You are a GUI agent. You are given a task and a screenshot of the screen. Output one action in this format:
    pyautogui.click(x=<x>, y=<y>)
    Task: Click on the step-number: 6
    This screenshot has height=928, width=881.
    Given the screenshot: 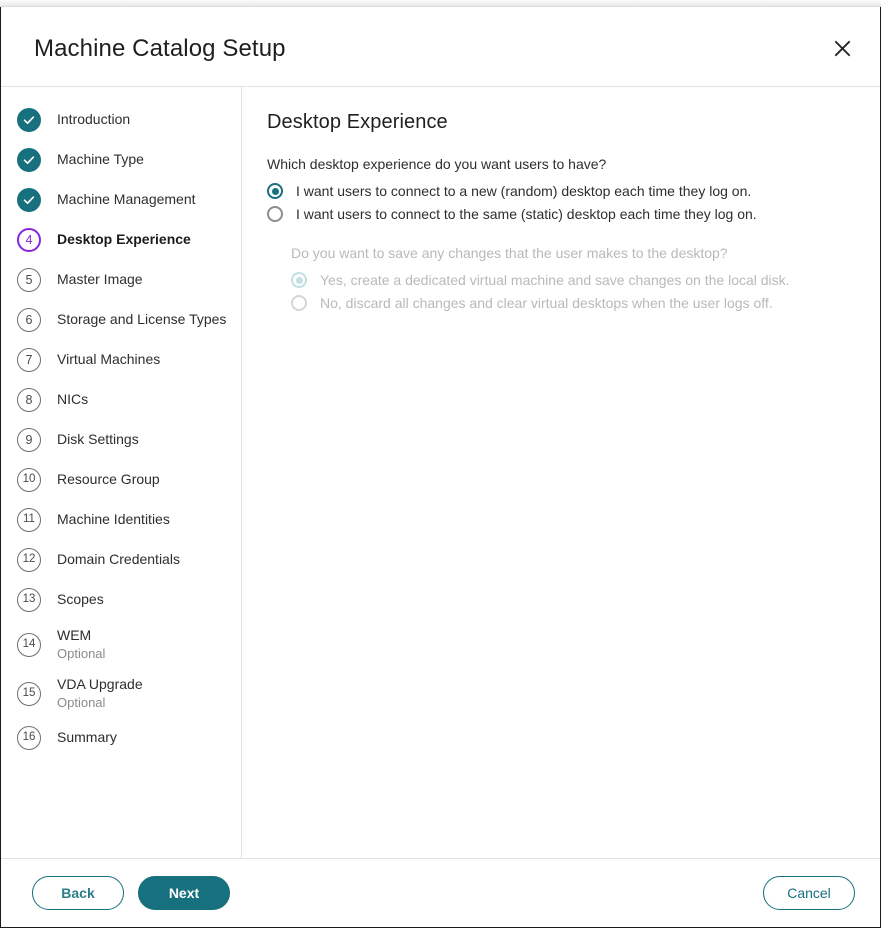 What is the action you would take?
    pyautogui.click(x=29, y=320)
    